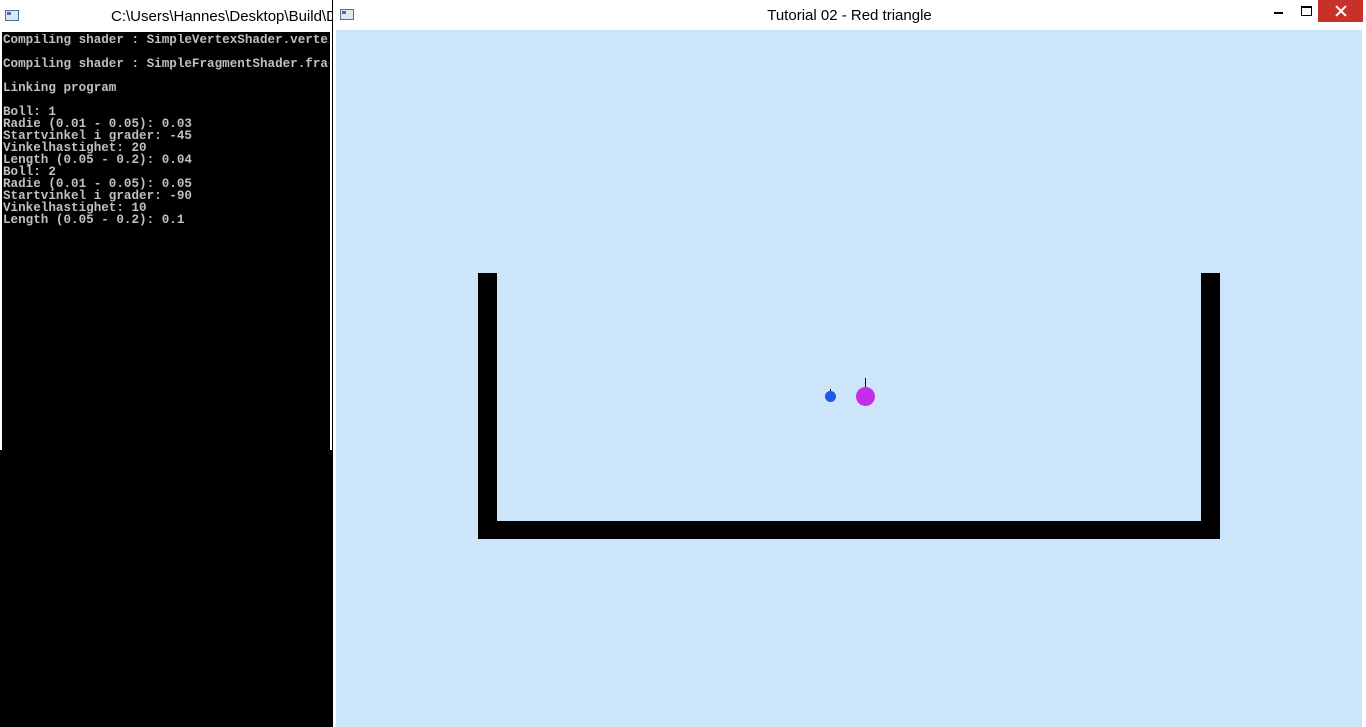 This screenshot has width=1366, height=727. What do you see at coordinates (12, 15) in the screenshot?
I see `console-window-icon` at bounding box center [12, 15].